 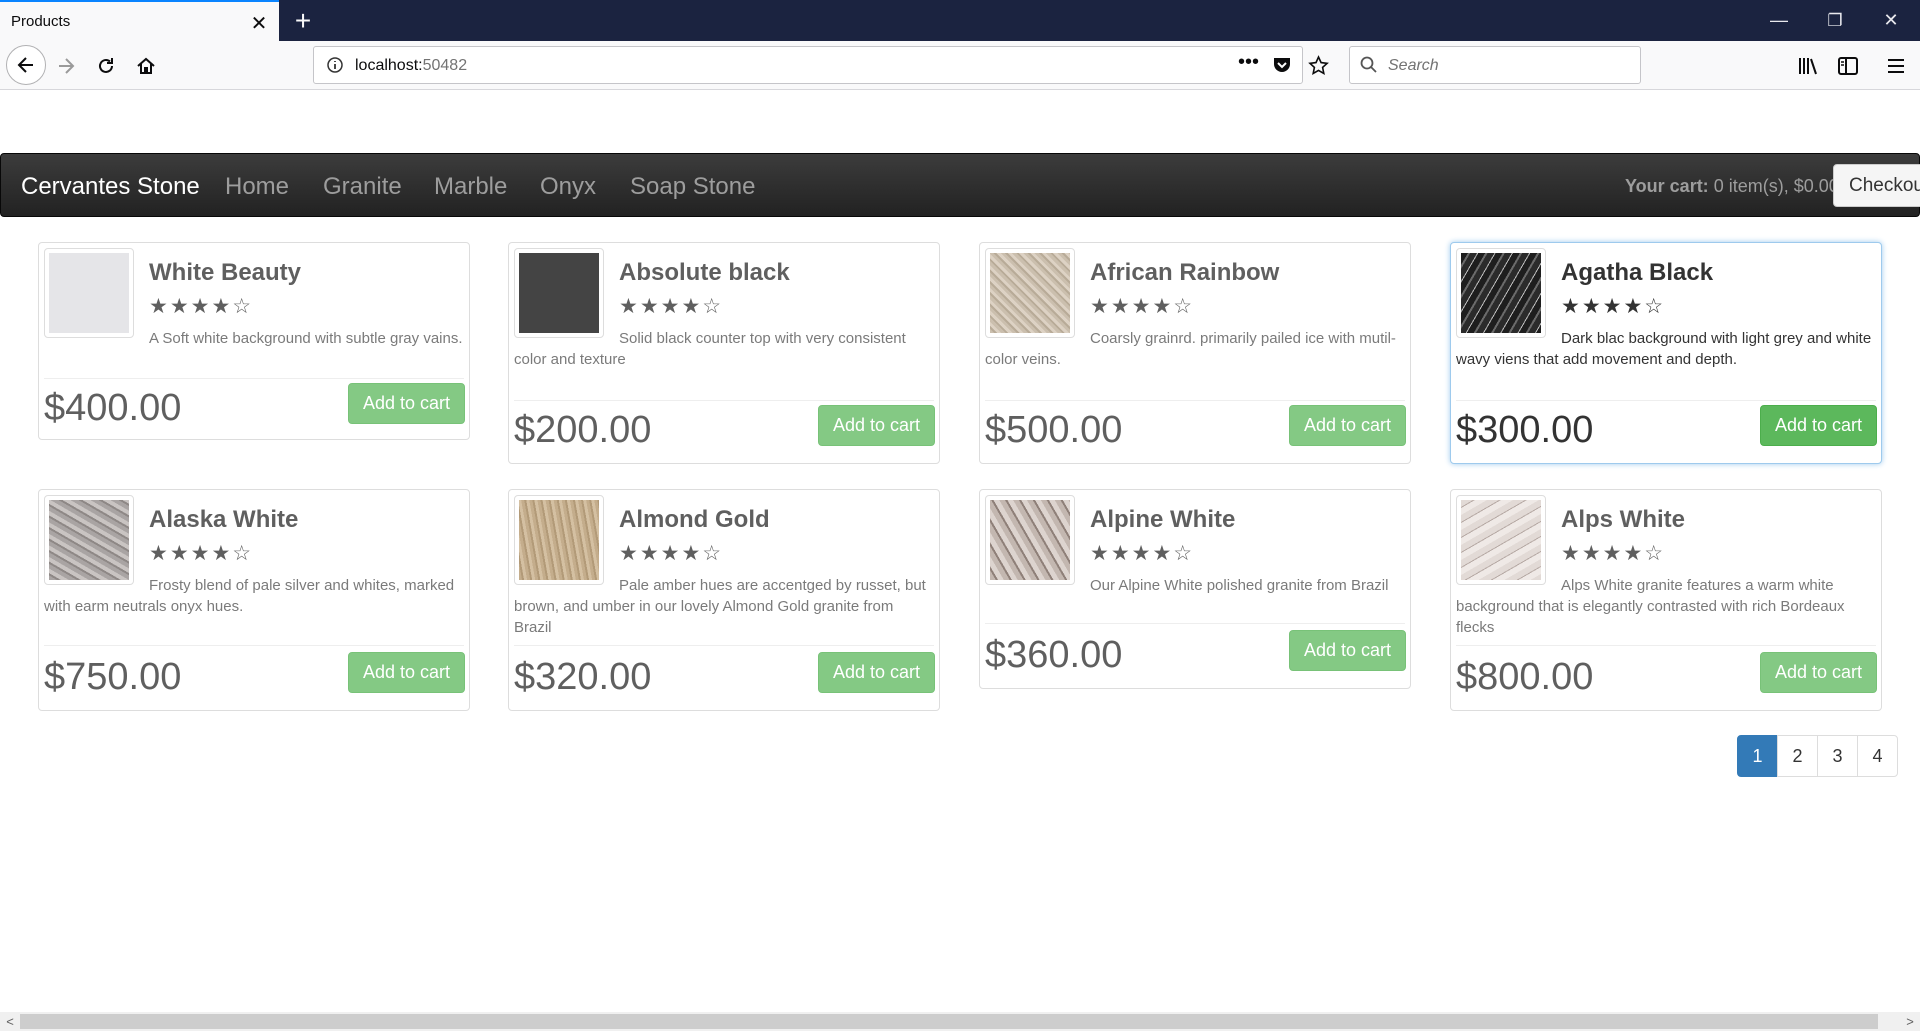 What do you see at coordinates (110, 187) in the screenshot?
I see `brand-link: Cervantes Stone` at bounding box center [110, 187].